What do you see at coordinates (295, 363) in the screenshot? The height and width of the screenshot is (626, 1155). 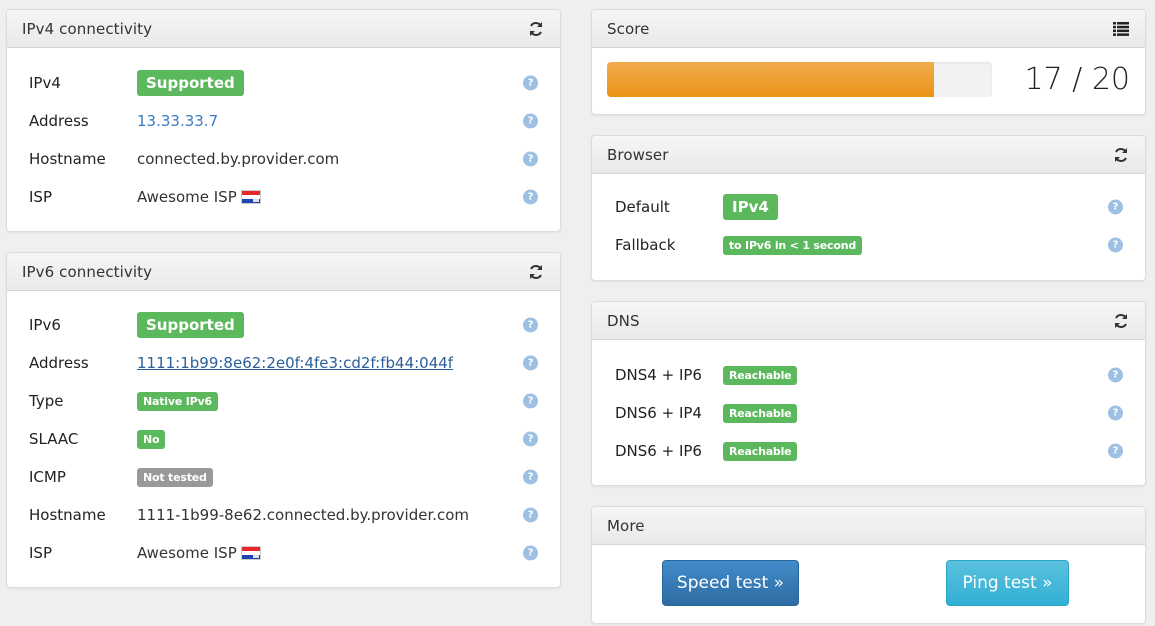 I see `ipv6-address-link: 1111:1b99:8e62:2e0f:4fe3:cd2f:fb44:044f` at bounding box center [295, 363].